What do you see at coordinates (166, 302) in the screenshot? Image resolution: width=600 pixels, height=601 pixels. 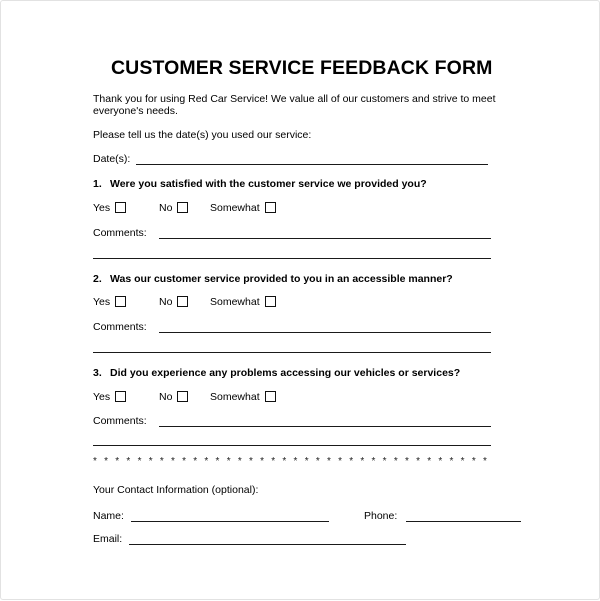 I see `choice-no-label-q2: No` at bounding box center [166, 302].